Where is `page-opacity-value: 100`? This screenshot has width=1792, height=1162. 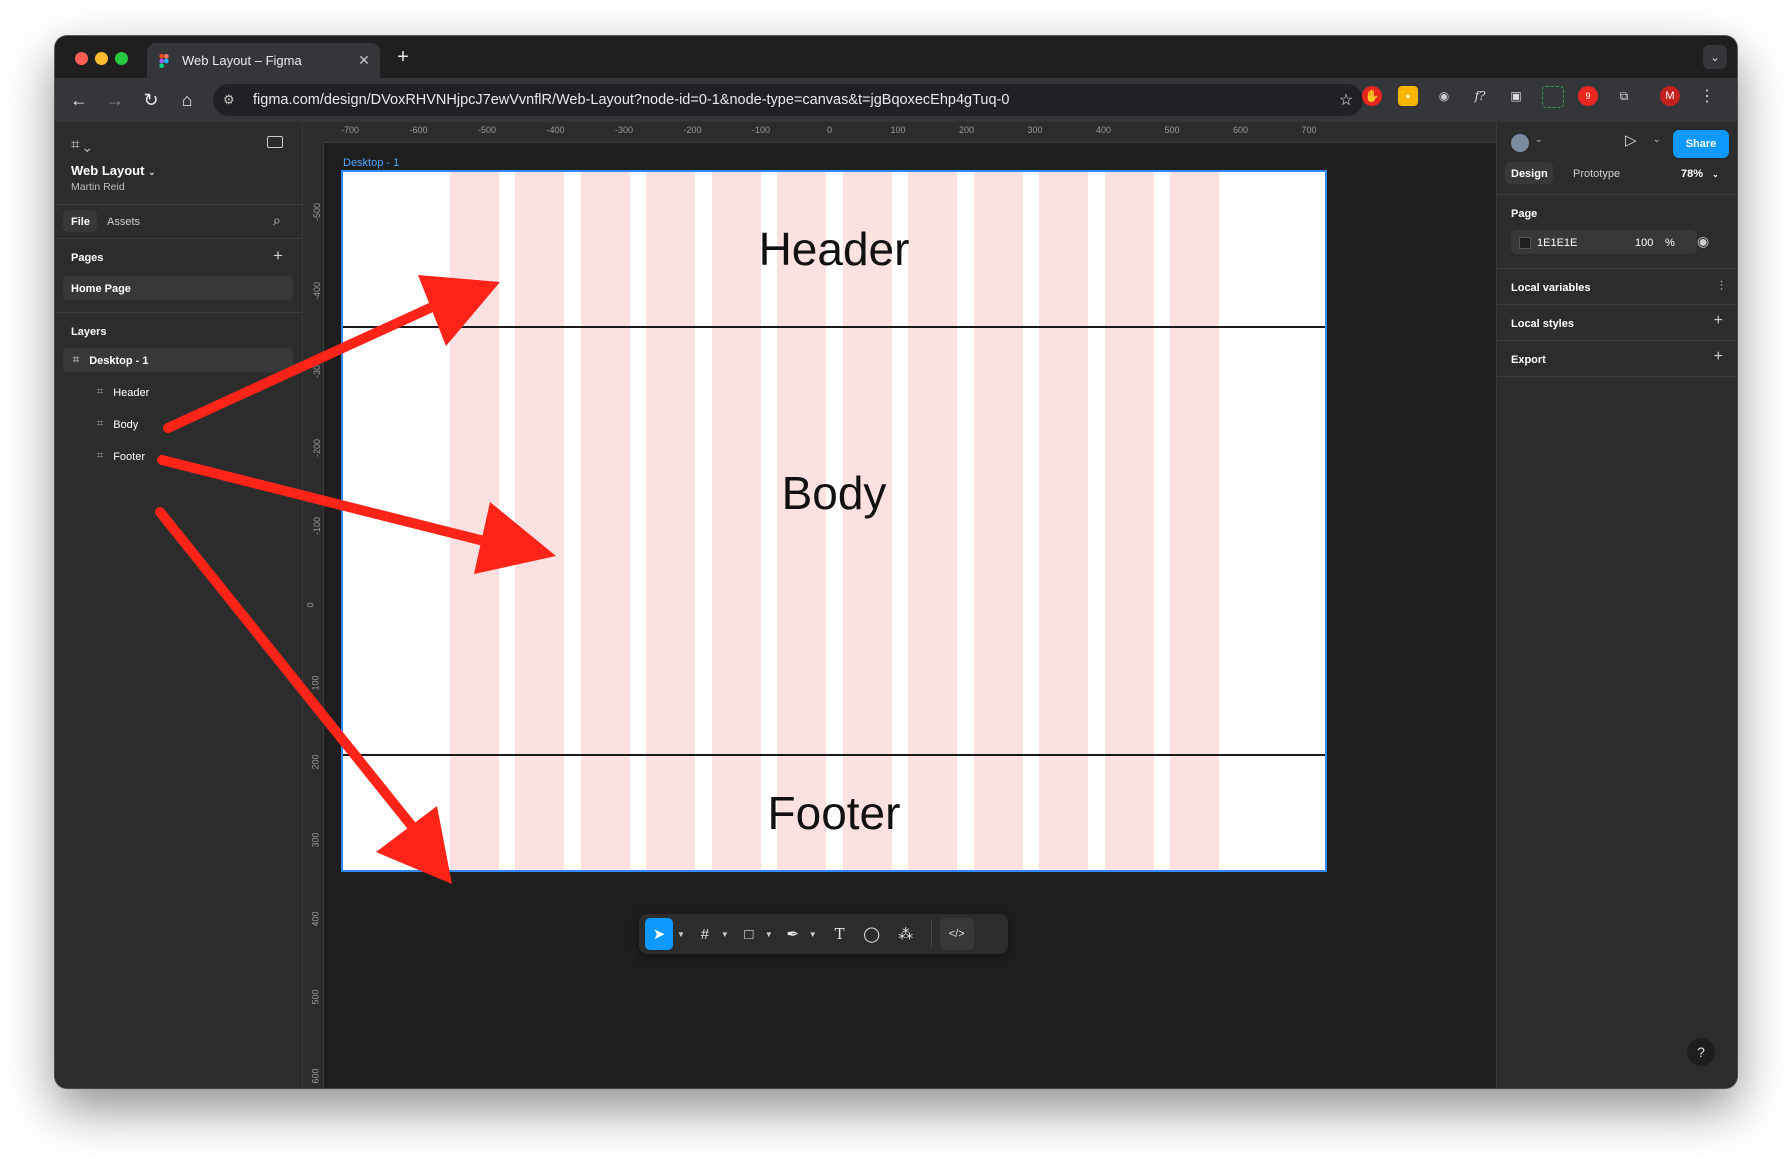
page-opacity-value: 100 is located at coordinates (1644, 243).